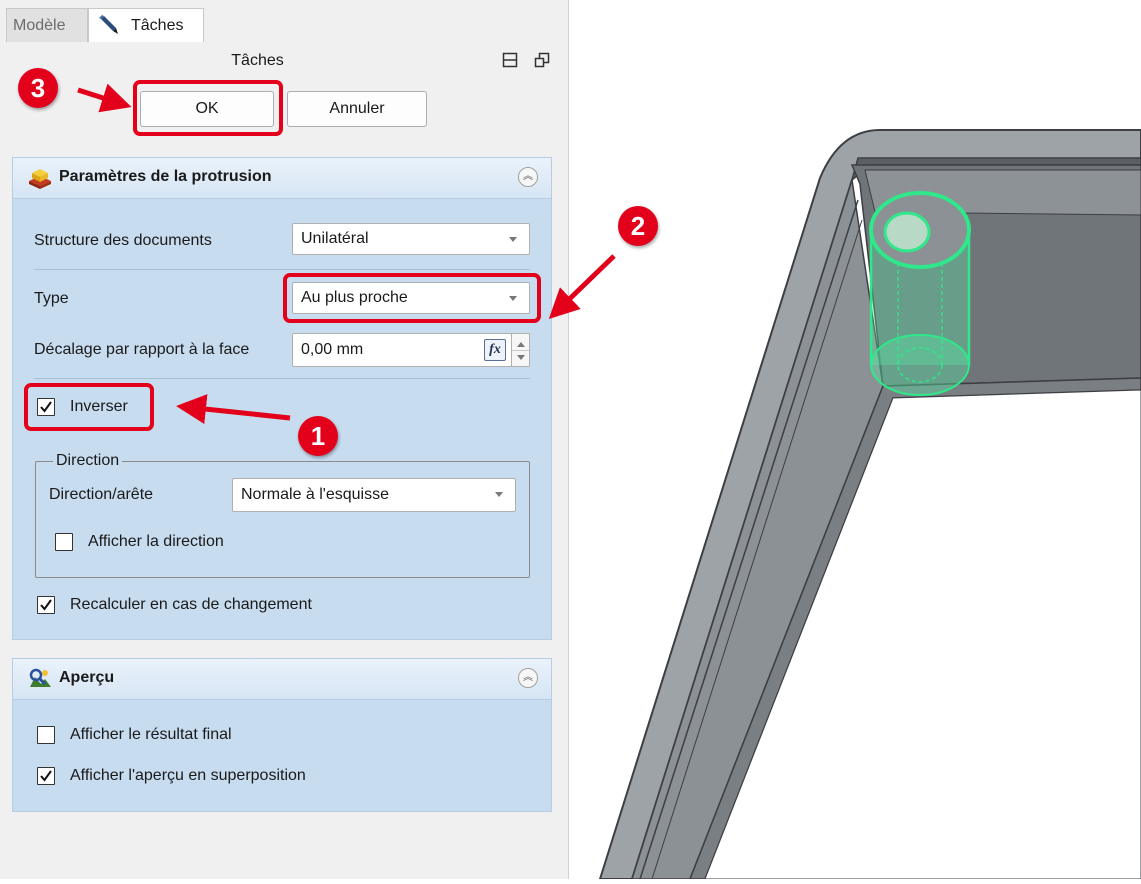  Describe the element at coordinates (282, 679) in the screenshot. I see `preview-group-header: Aperçu ︽` at that location.